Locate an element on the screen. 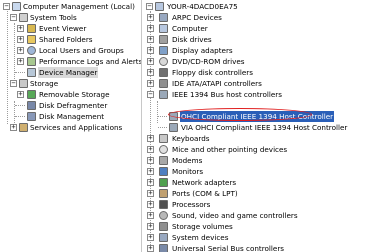 Image resolution: width=378 pixels, height=252 pixels. system-tools-icon is located at coordinates (23, 17).